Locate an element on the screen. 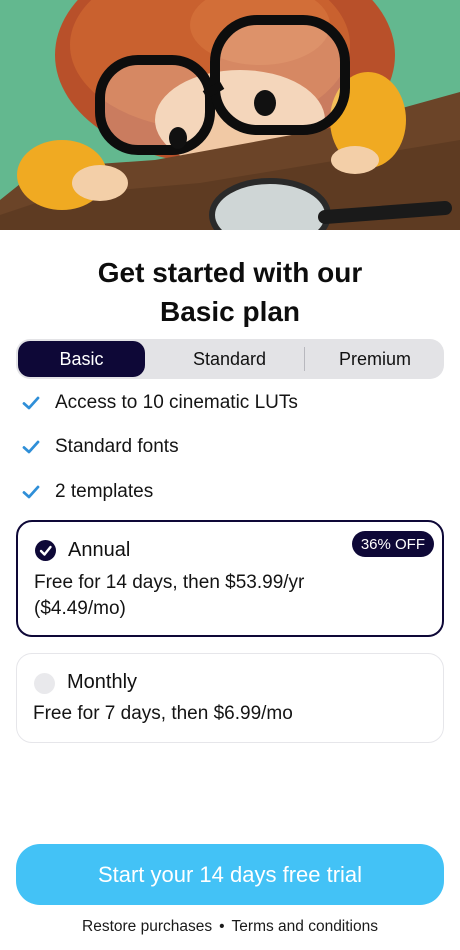 This screenshot has width=460, height=950. terms-link: Terms and conditions is located at coordinates (305, 926).